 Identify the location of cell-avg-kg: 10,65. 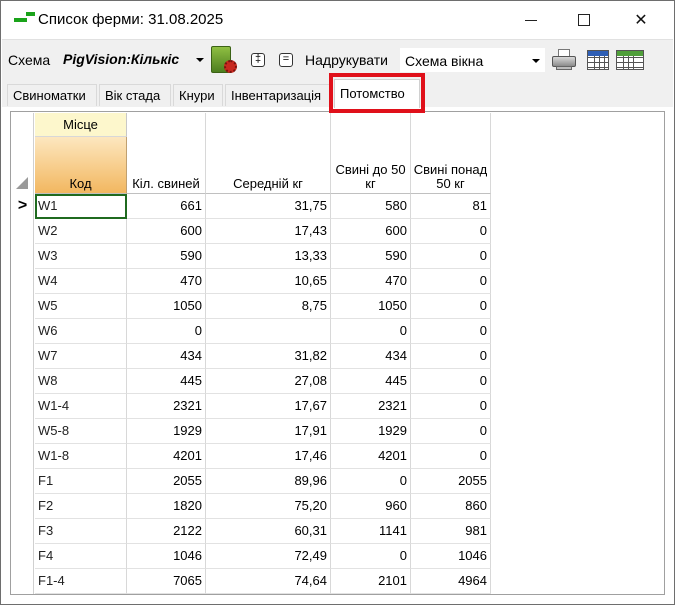
(268, 281).